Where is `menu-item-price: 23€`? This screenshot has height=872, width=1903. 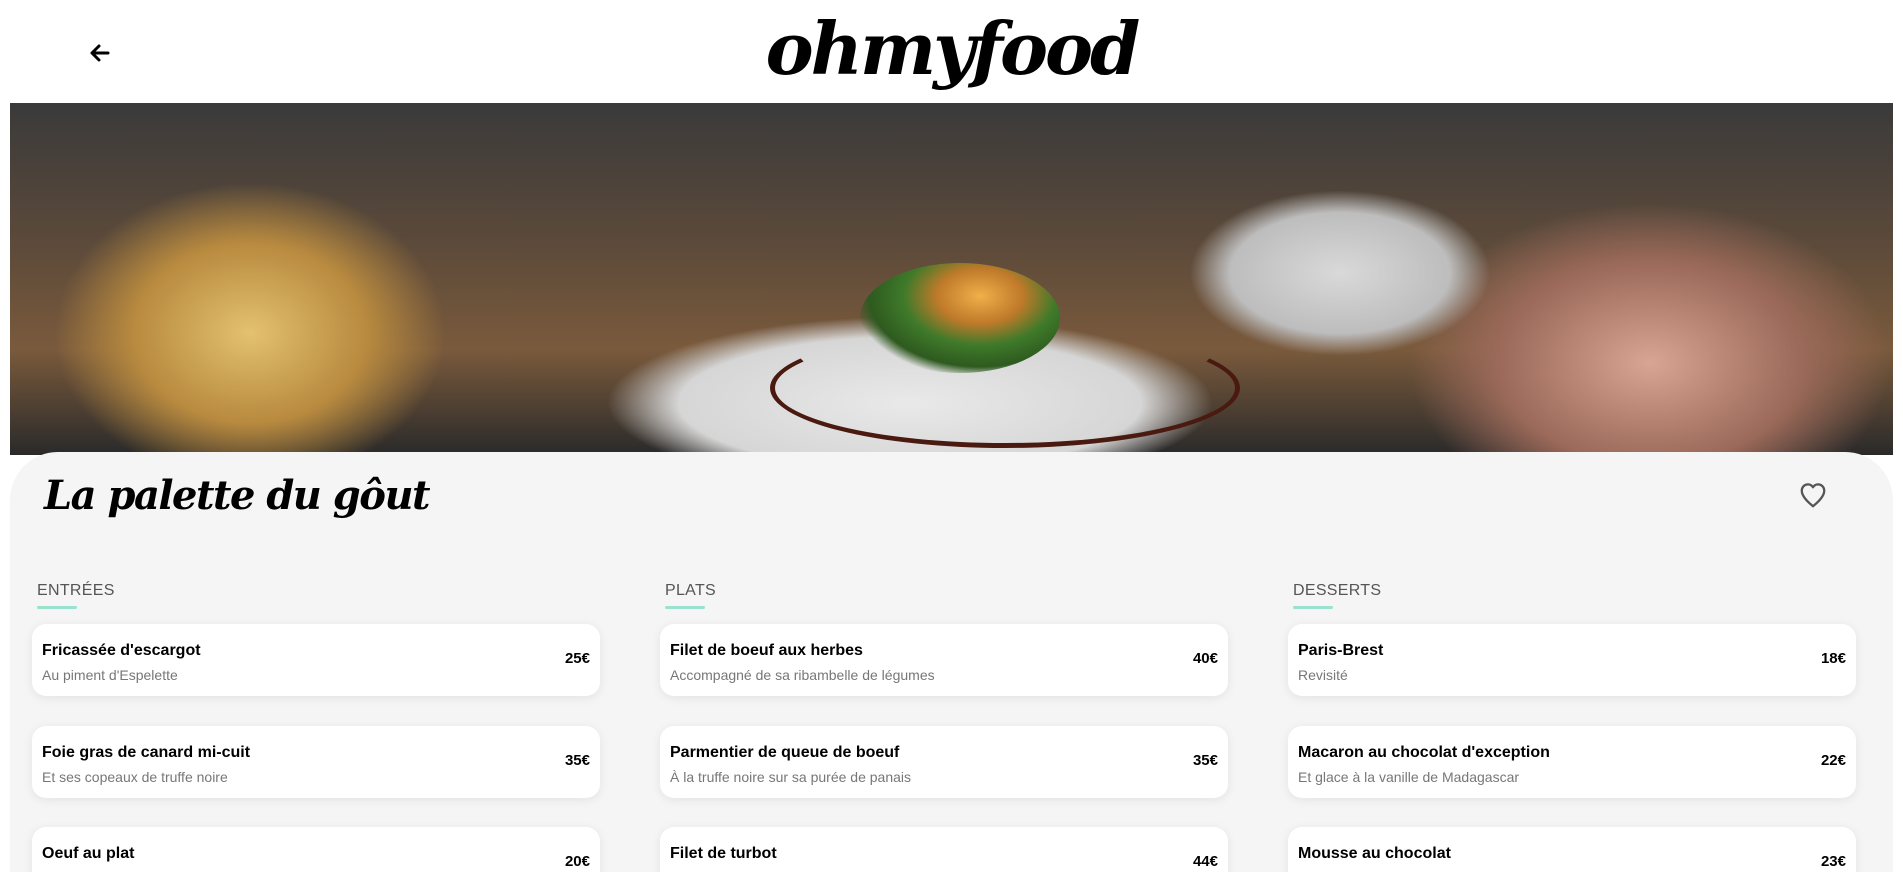
menu-item-price: 23€ is located at coordinates (1833, 861).